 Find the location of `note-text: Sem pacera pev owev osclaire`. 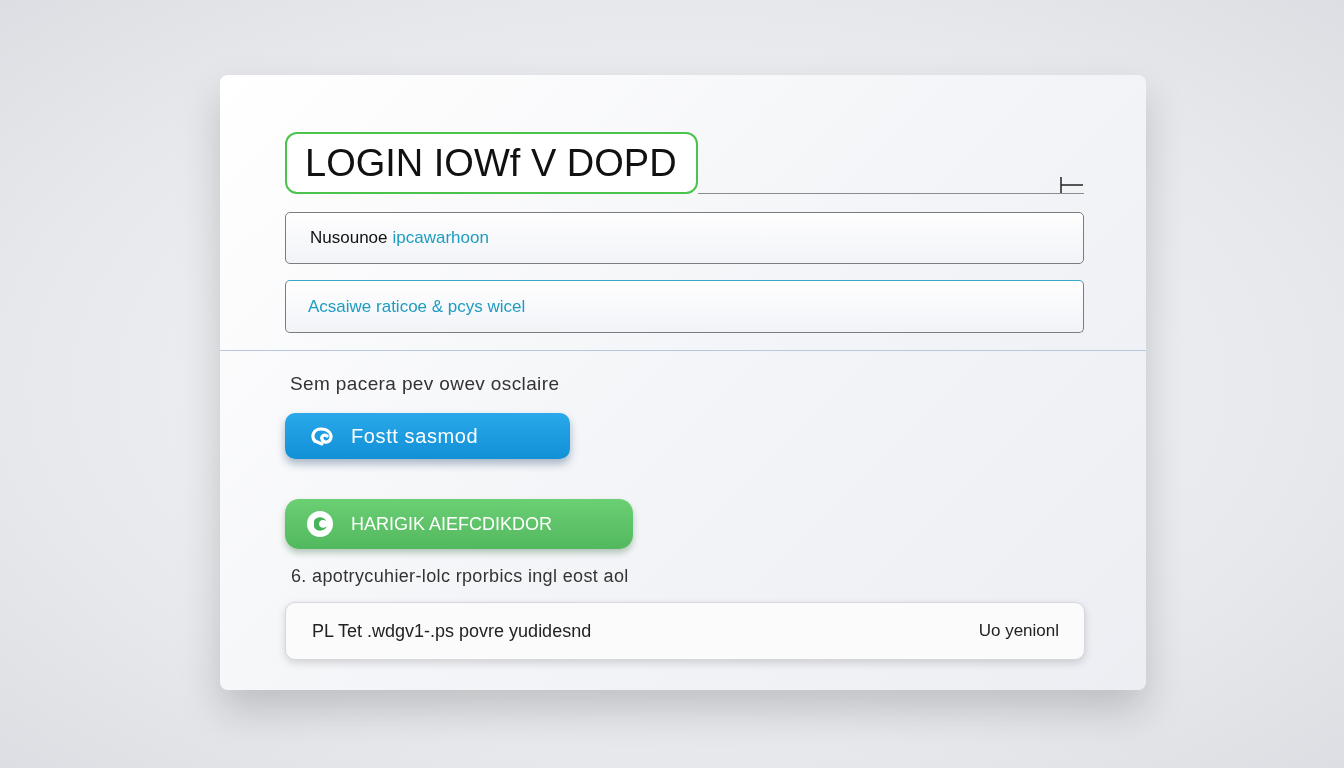

note-text: Sem pacera pev owev osclaire is located at coordinates (425, 384).